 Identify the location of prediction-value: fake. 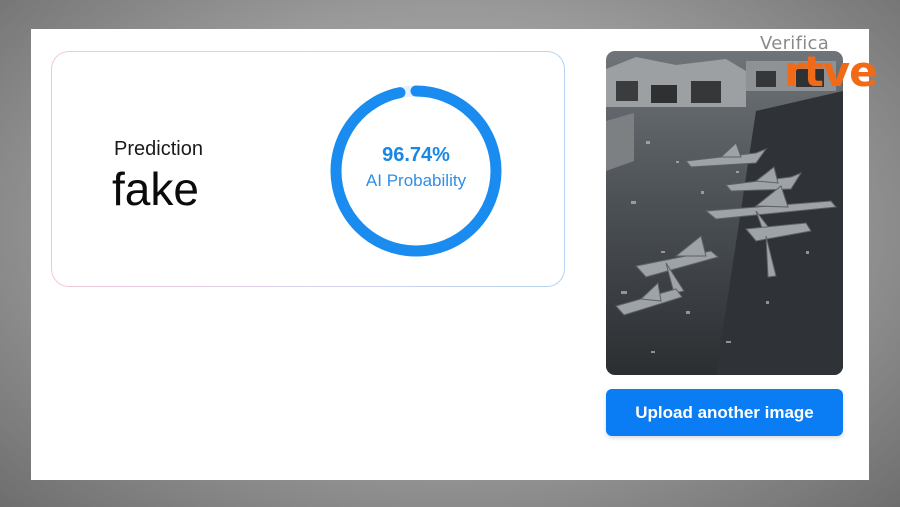
(155, 189).